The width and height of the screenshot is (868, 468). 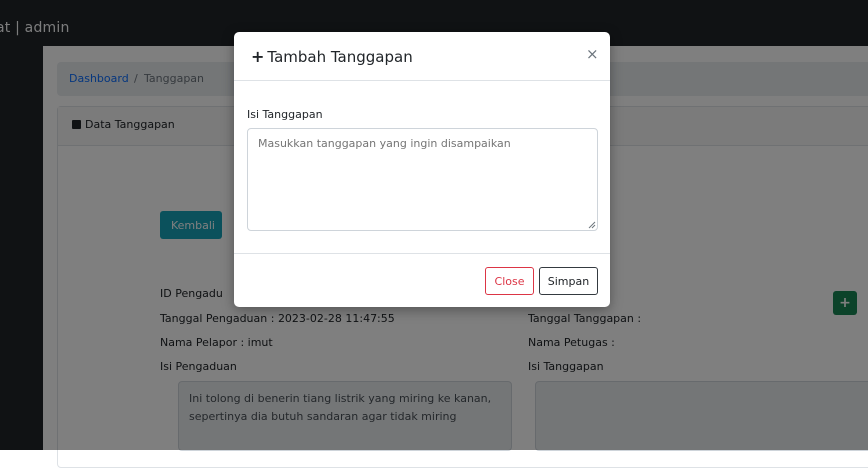 I want to click on response-field-label: Isi Tanggapan, so click(x=285, y=114).